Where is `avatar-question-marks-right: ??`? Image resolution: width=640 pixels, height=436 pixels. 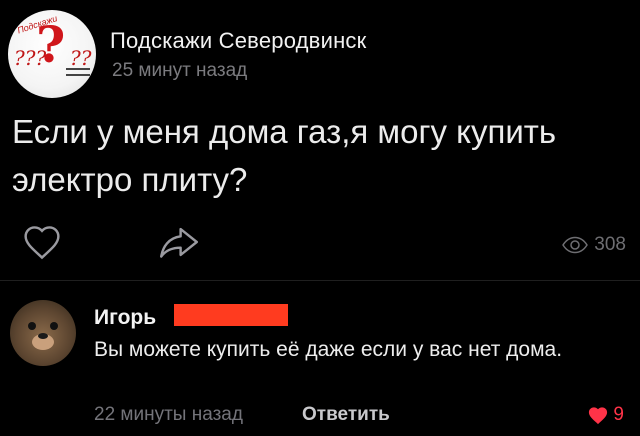 avatar-question-marks-right: ?? is located at coordinates (81, 58).